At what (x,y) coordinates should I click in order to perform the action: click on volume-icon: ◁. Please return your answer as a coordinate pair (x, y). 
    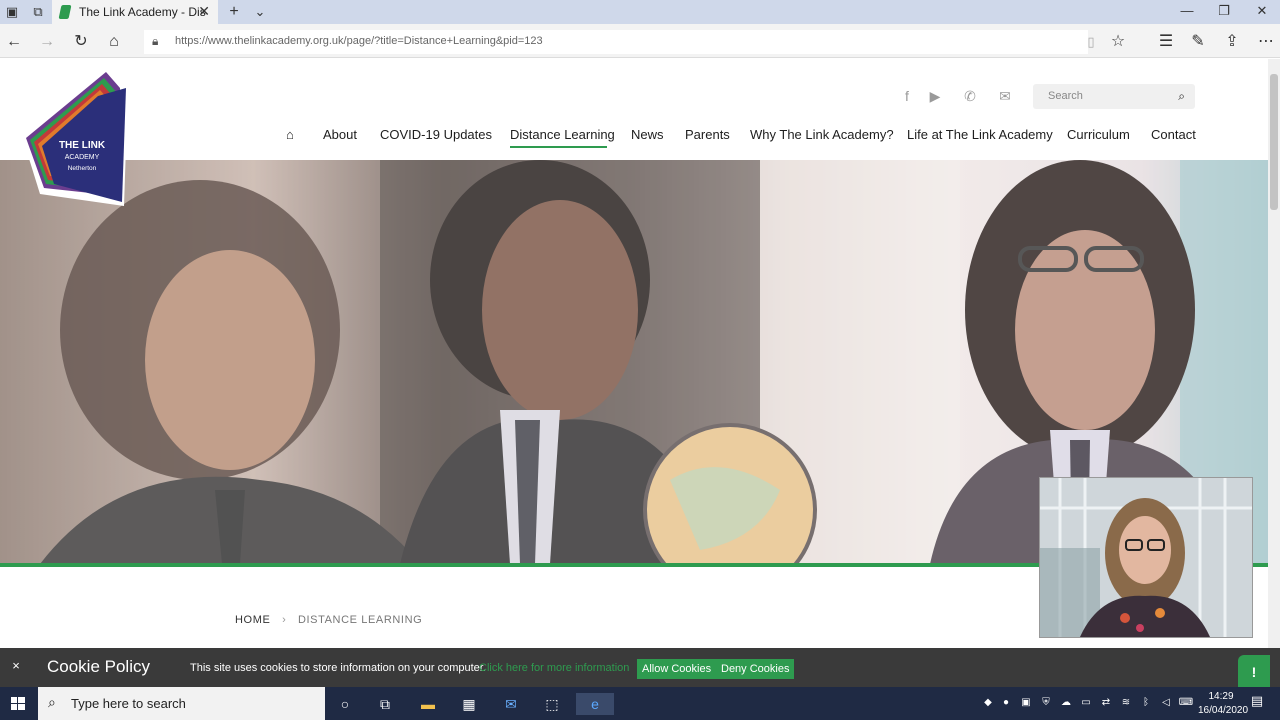
    Looking at the image, I should click on (1166, 702).